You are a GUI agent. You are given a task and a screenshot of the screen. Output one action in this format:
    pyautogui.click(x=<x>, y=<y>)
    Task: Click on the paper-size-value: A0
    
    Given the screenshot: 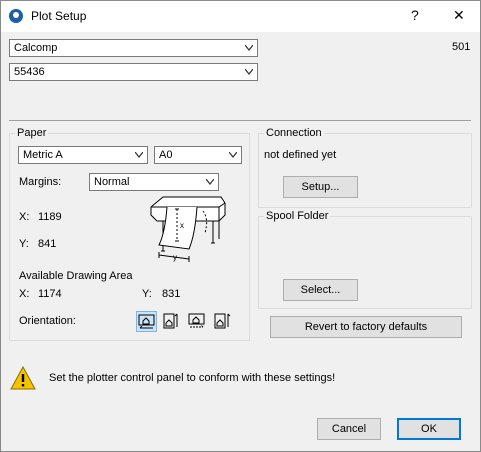 What is the action you would take?
    pyautogui.click(x=166, y=155)
    